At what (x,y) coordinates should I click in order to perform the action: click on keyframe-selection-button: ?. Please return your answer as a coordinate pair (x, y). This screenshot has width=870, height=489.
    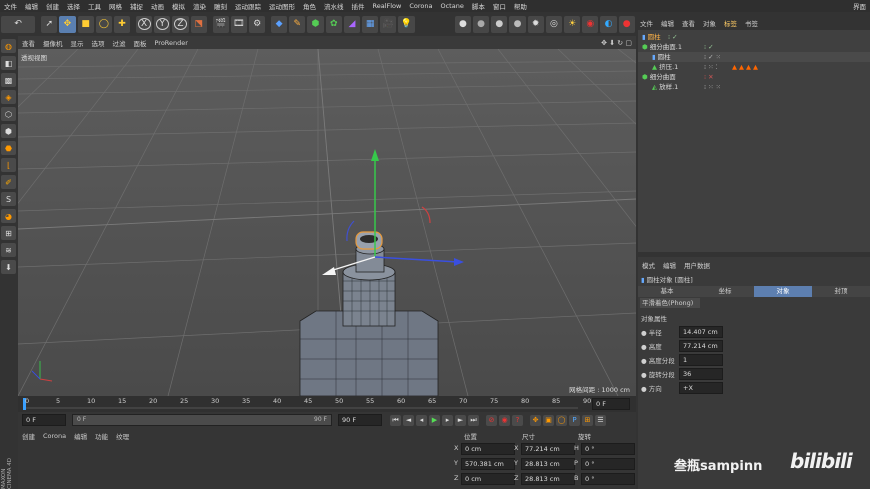
    Looking at the image, I should click on (517, 420).